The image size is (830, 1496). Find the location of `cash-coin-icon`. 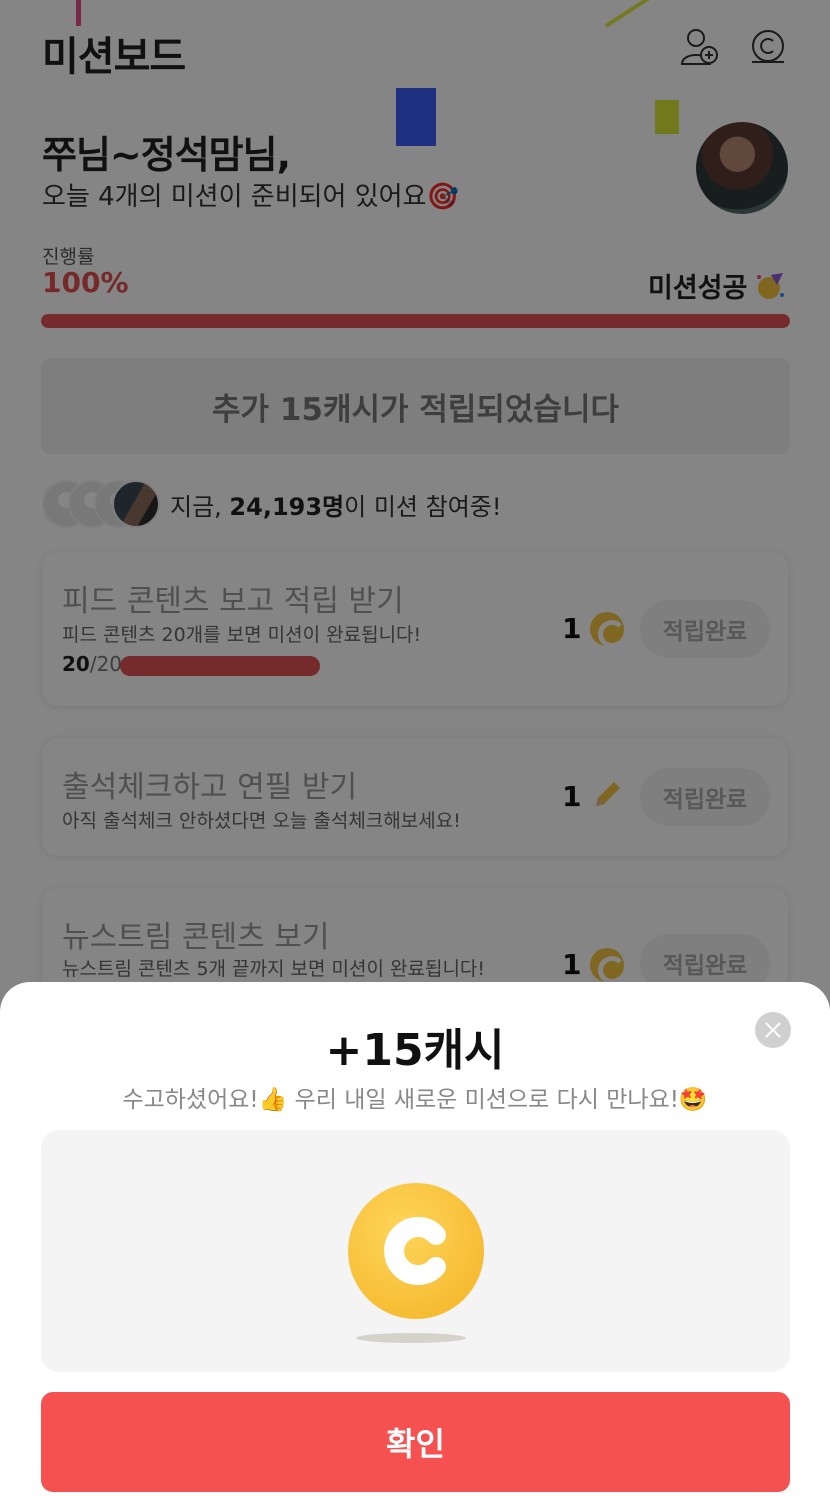

cash-coin-icon is located at coordinates (416, 1251).